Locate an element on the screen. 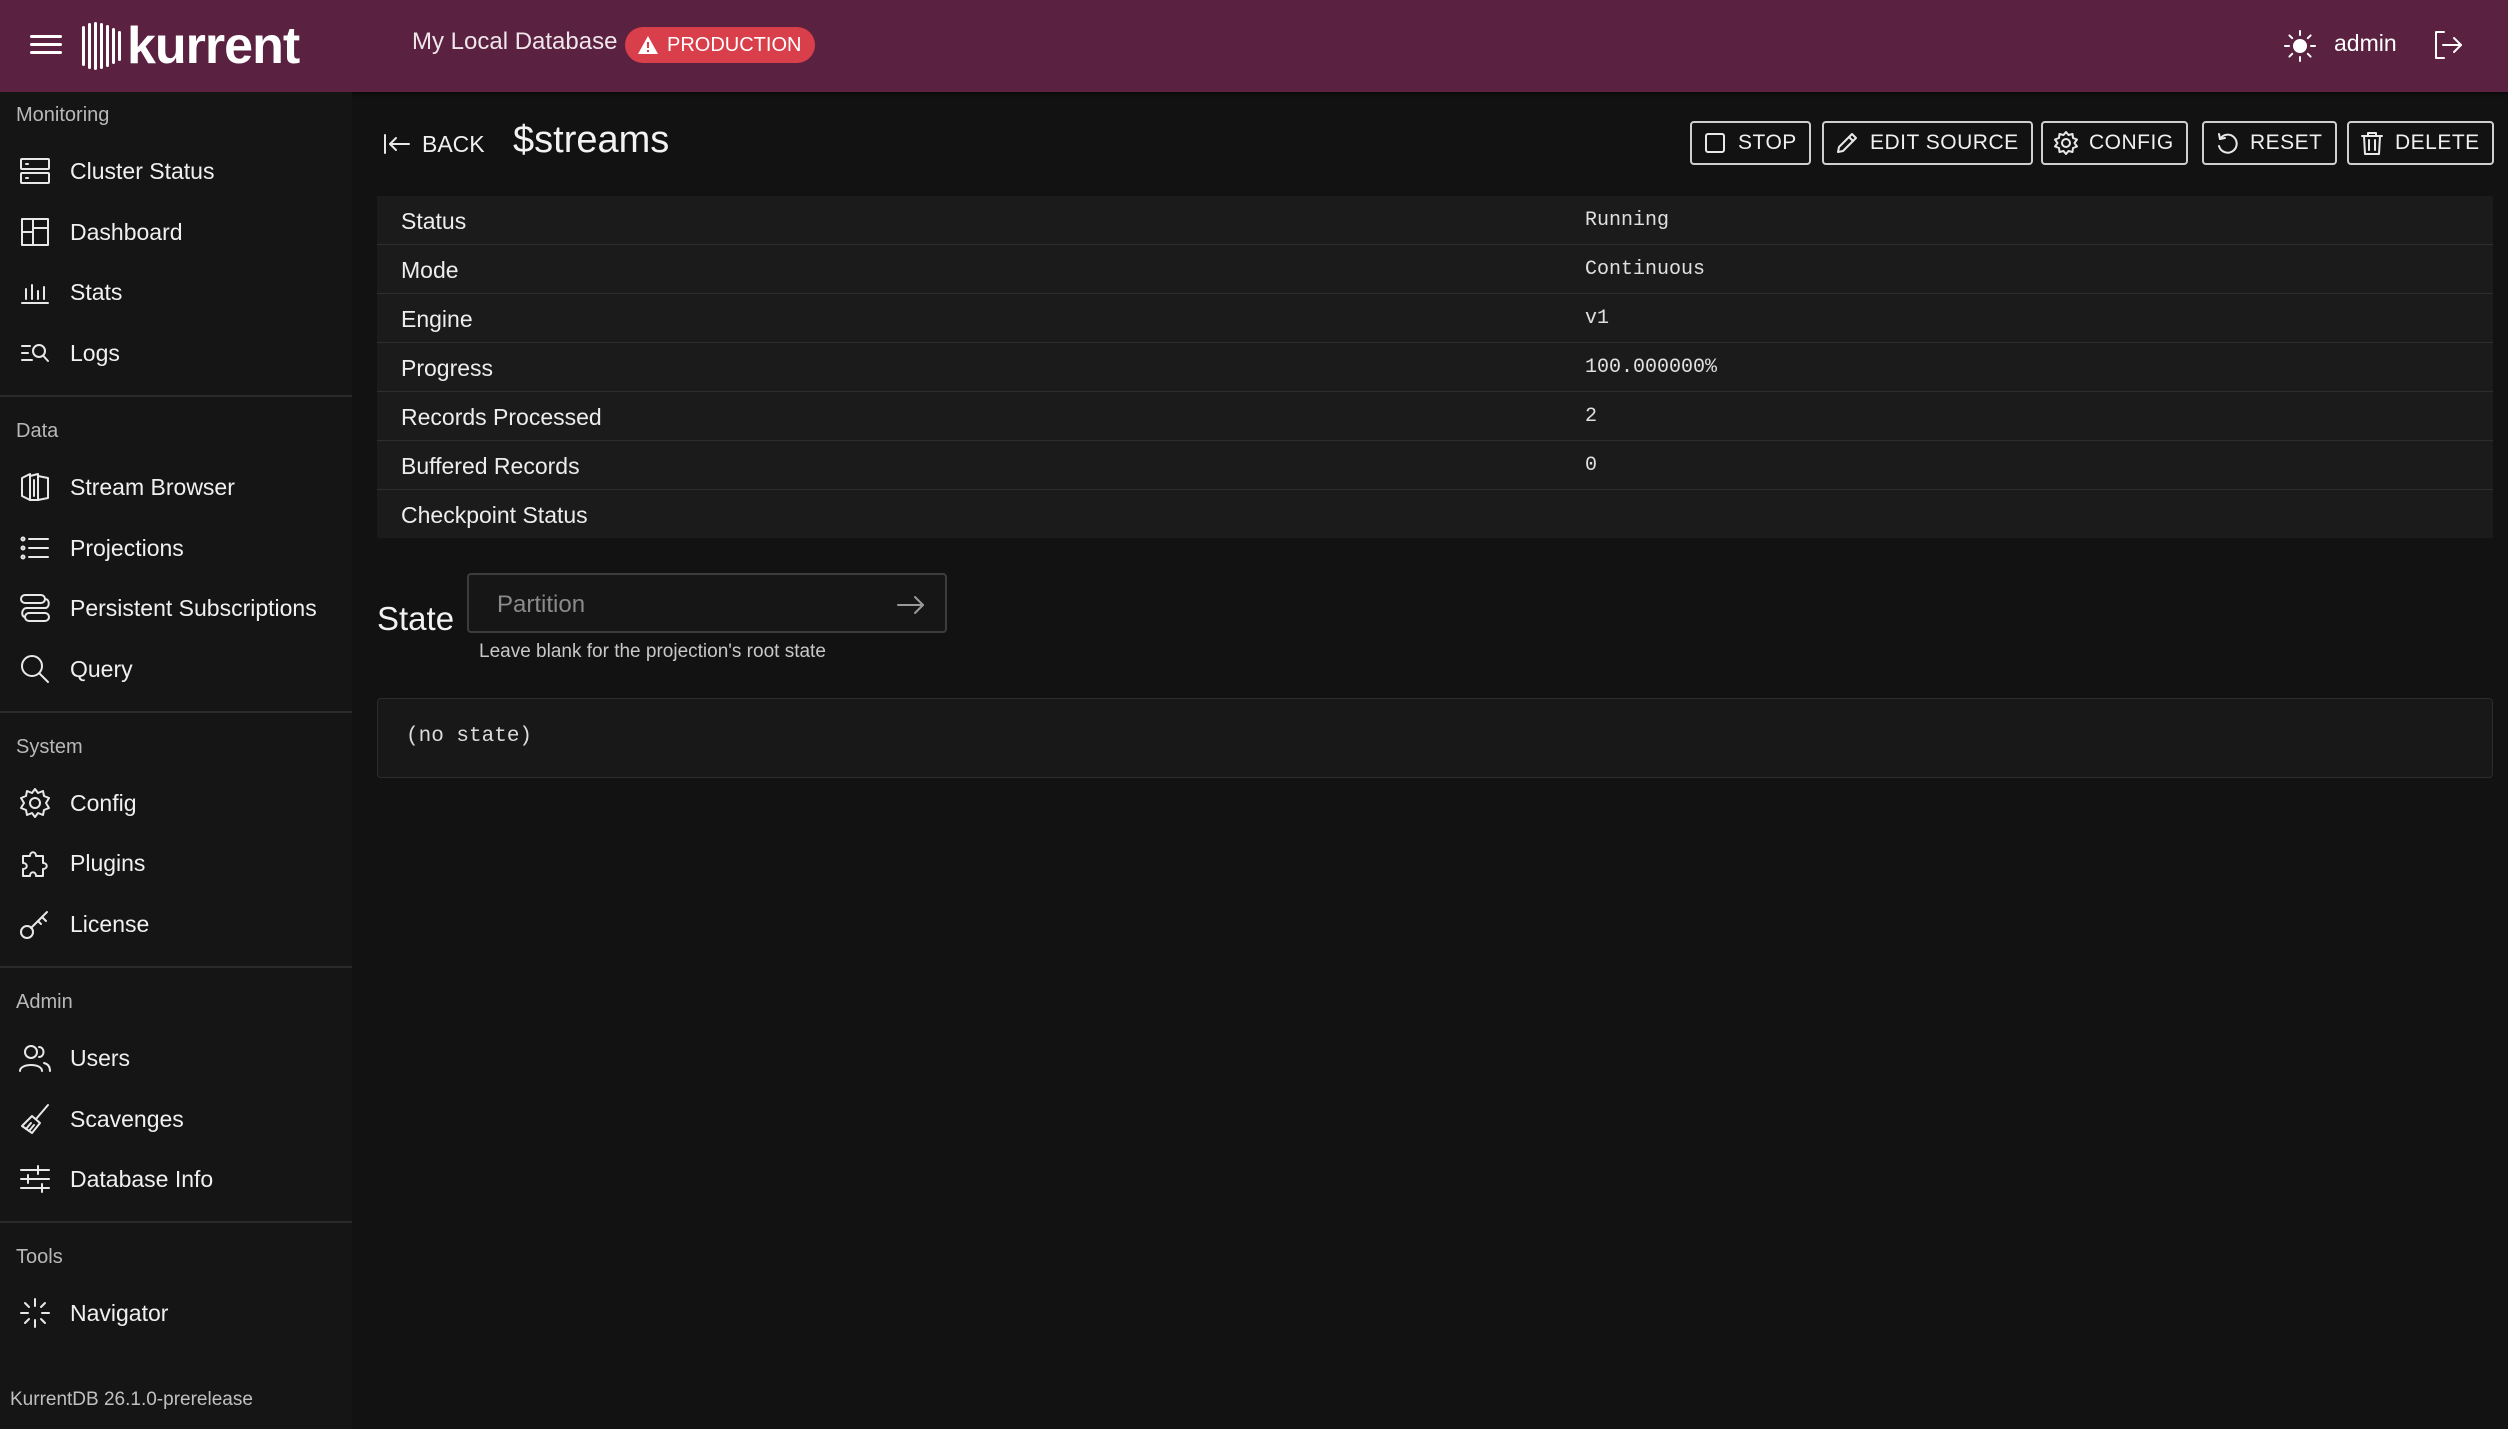  key-icon is located at coordinates (34, 925).